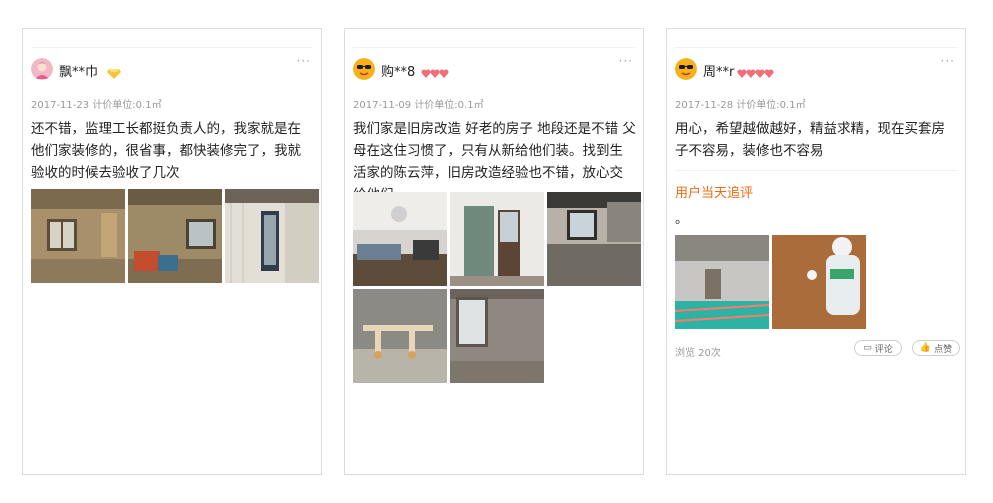 The image size is (993, 503). I want to click on post-date: 2017-11-23, so click(60, 105).